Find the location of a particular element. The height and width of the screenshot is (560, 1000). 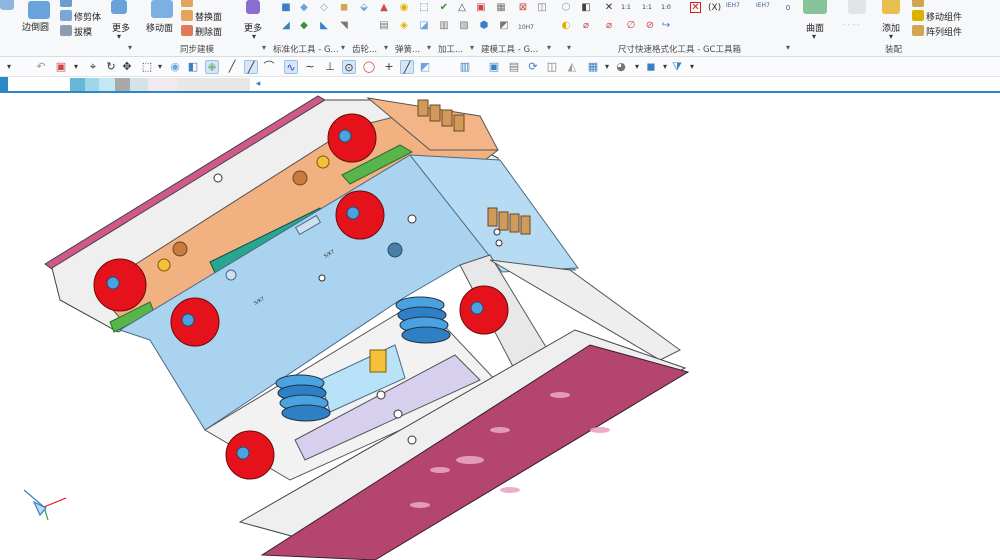

menu-chevron-icon: ▾ is located at coordinates (9, 67).